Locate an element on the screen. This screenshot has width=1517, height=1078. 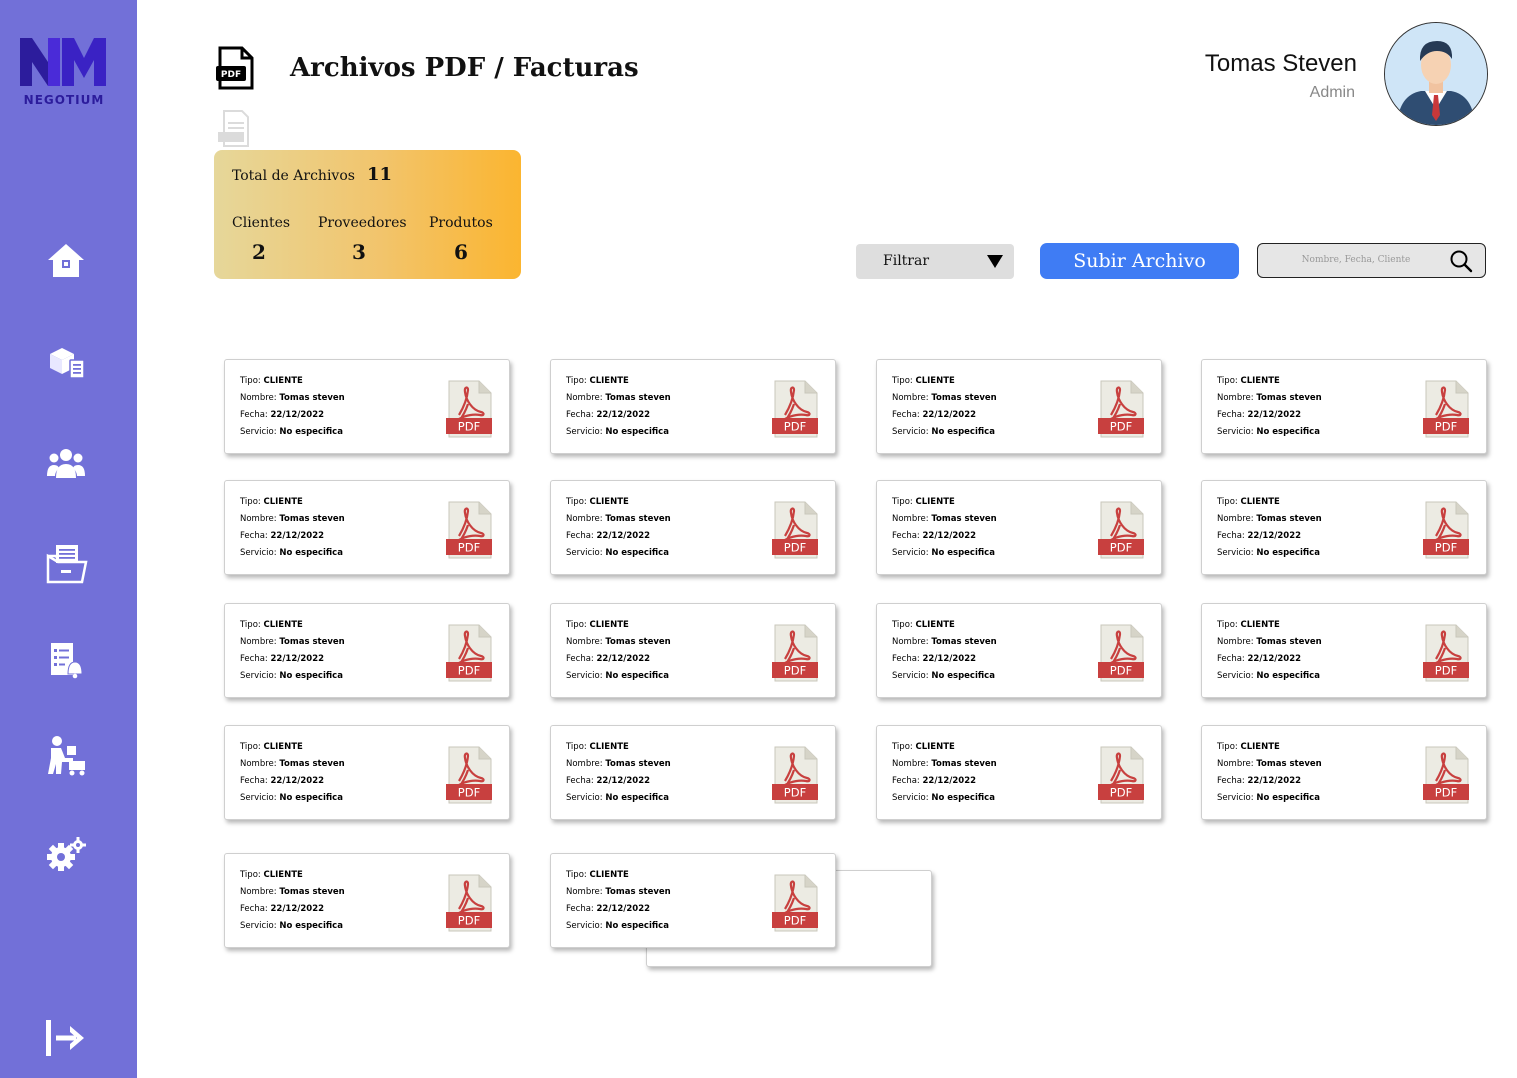
sidebar-item-home is located at coordinates (66, 260).